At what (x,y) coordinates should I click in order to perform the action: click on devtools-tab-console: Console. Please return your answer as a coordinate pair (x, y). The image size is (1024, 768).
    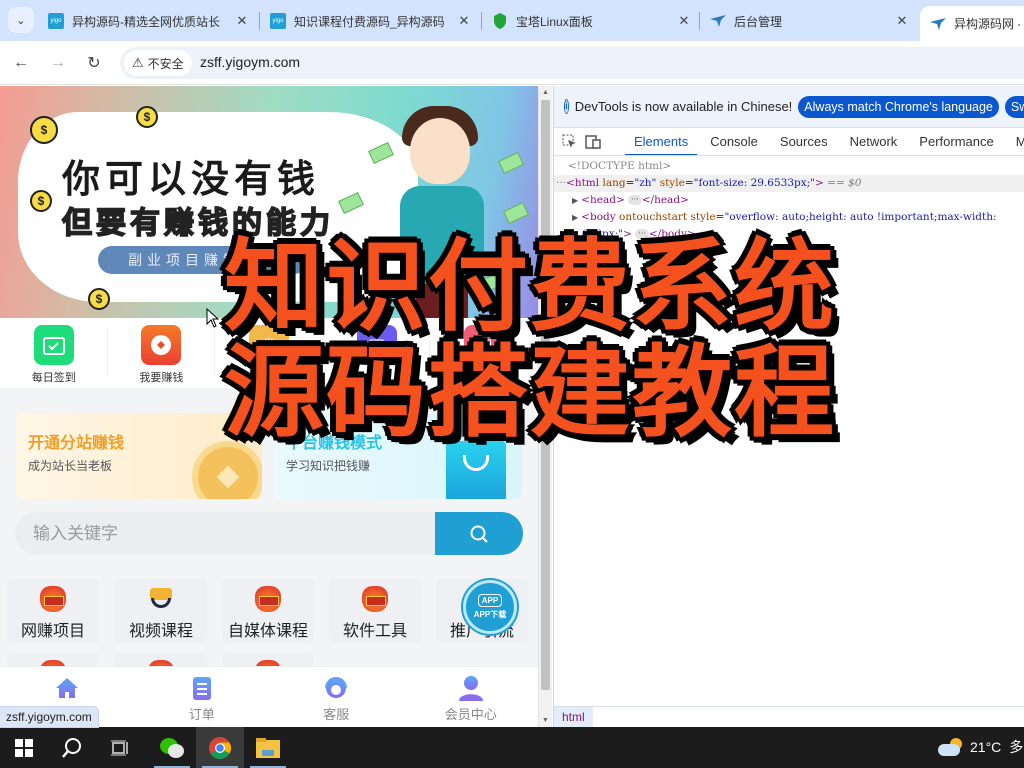
    Looking at the image, I should click on (734, 141).